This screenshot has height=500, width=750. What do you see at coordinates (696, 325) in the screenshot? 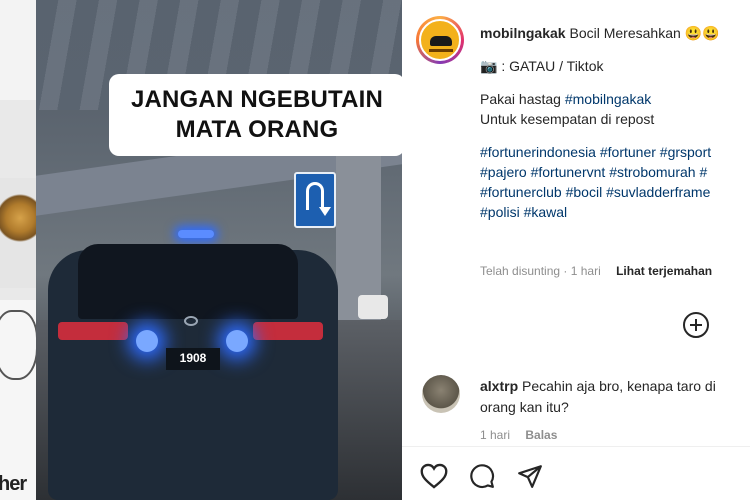
I see `add-circle-icon` at bounding box center [696, 325].